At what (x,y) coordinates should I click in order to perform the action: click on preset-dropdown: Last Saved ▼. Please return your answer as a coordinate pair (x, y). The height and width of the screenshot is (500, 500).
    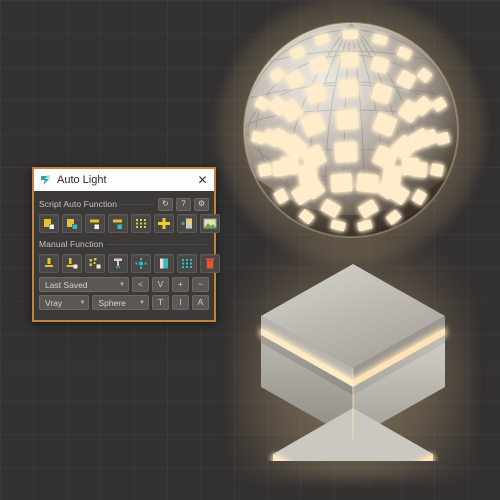
    Looking at the image, I should click on (84, 284).